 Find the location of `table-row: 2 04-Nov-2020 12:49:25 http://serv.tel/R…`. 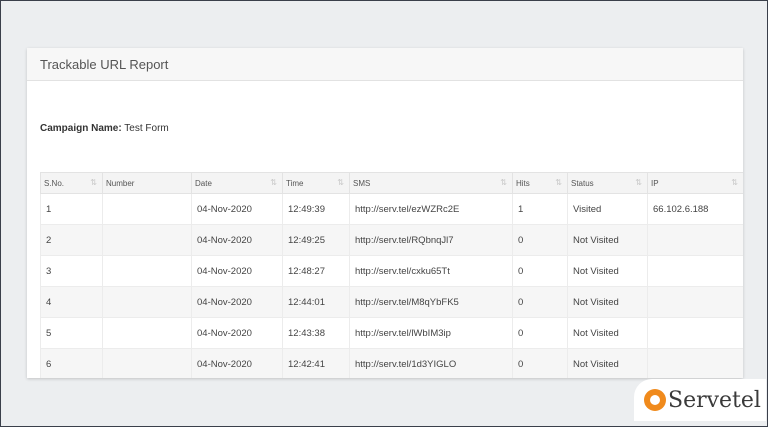

table-row: 2 04-Nov-2020 12:49:25 http://serv.tel/R… is located at coordinates (391, 240).